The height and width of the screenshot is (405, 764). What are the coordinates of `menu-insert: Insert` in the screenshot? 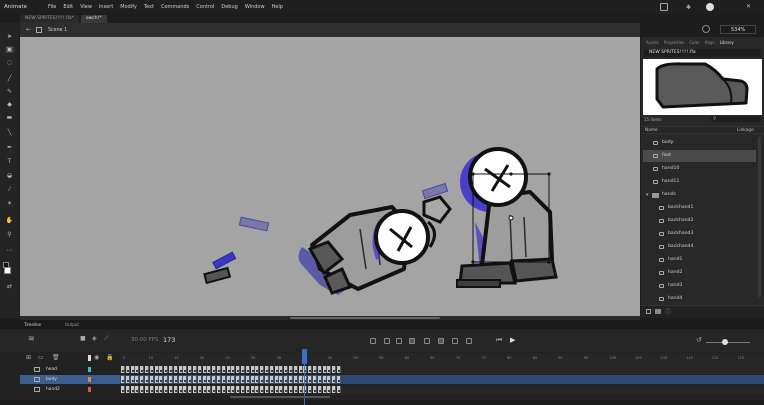 It's located at (106, 7).